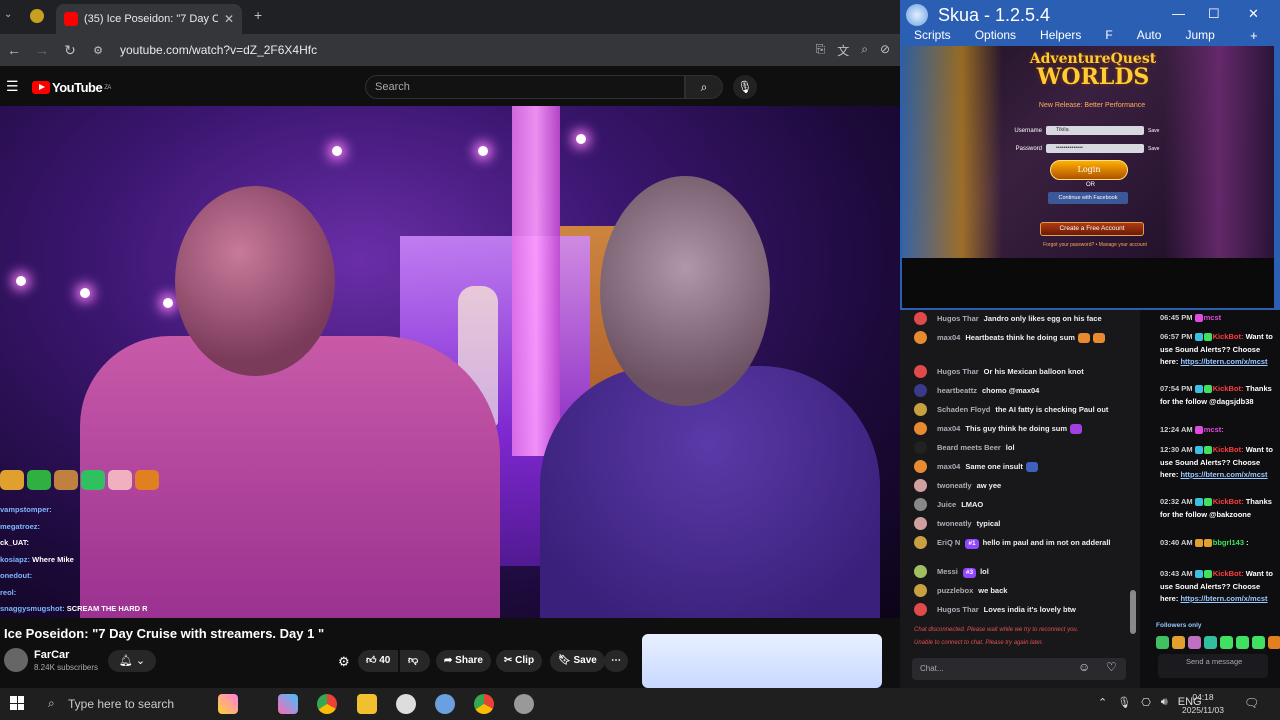  What do you see at coordinates (1153, 131) in the screenshot?
I see `save-username-checkbox: Save` at bounding box center [1153, 131].